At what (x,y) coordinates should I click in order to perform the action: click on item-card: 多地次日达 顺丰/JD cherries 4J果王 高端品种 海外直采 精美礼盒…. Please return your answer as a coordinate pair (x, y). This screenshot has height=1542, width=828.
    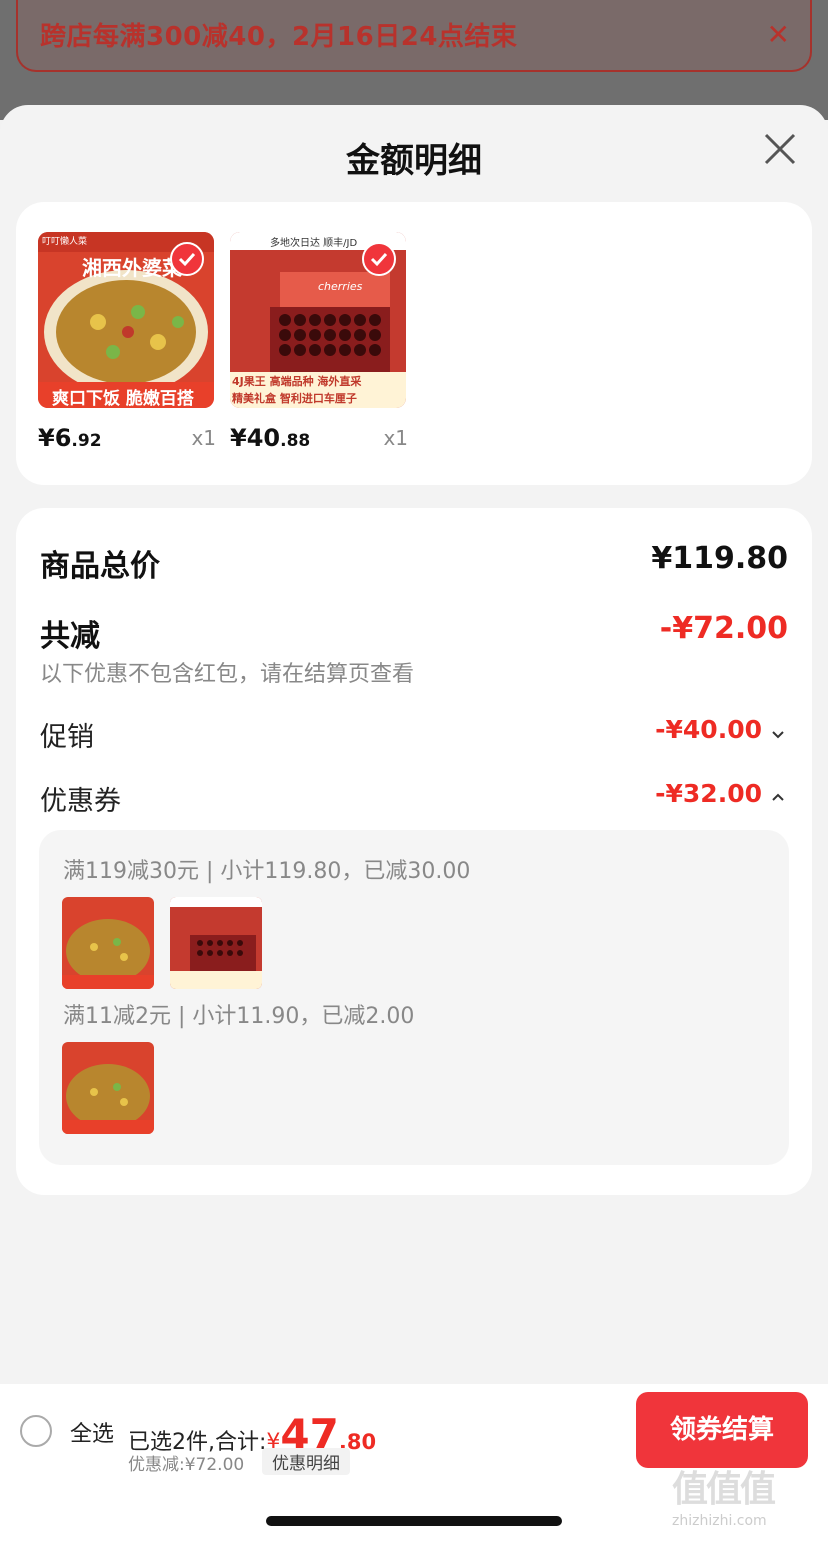
    Looking at the image, I should click on (319, 342).